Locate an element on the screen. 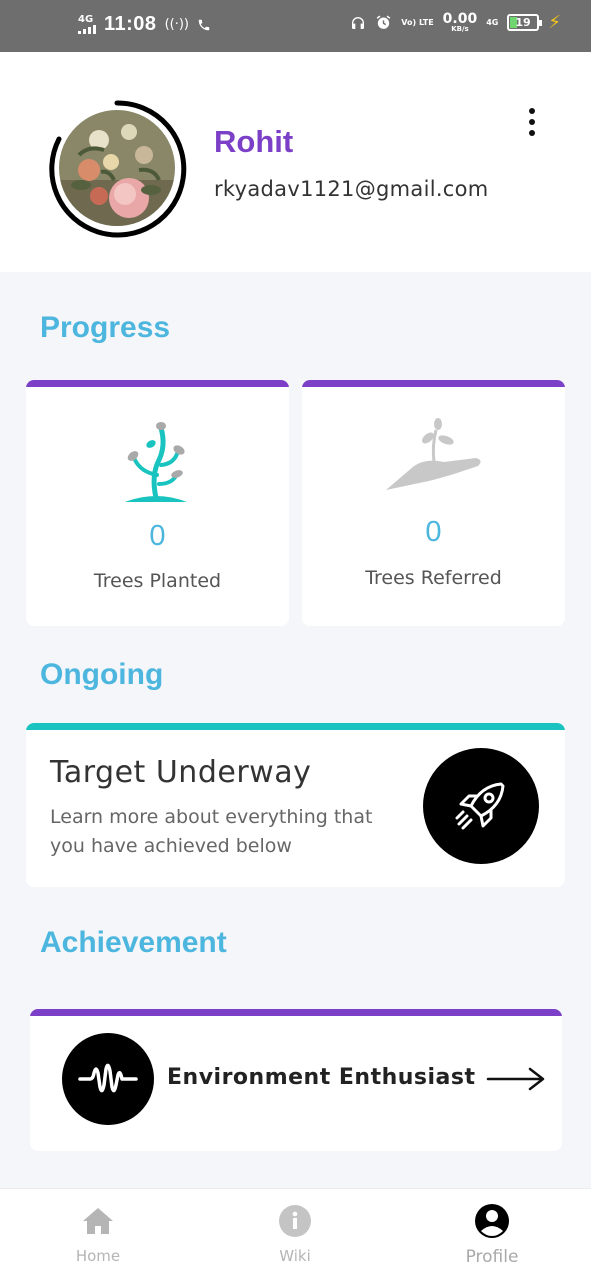 This screenshot has height=1280, width=591. wifi-calling-icon: ((·)) is located at coordinates (176, 24).